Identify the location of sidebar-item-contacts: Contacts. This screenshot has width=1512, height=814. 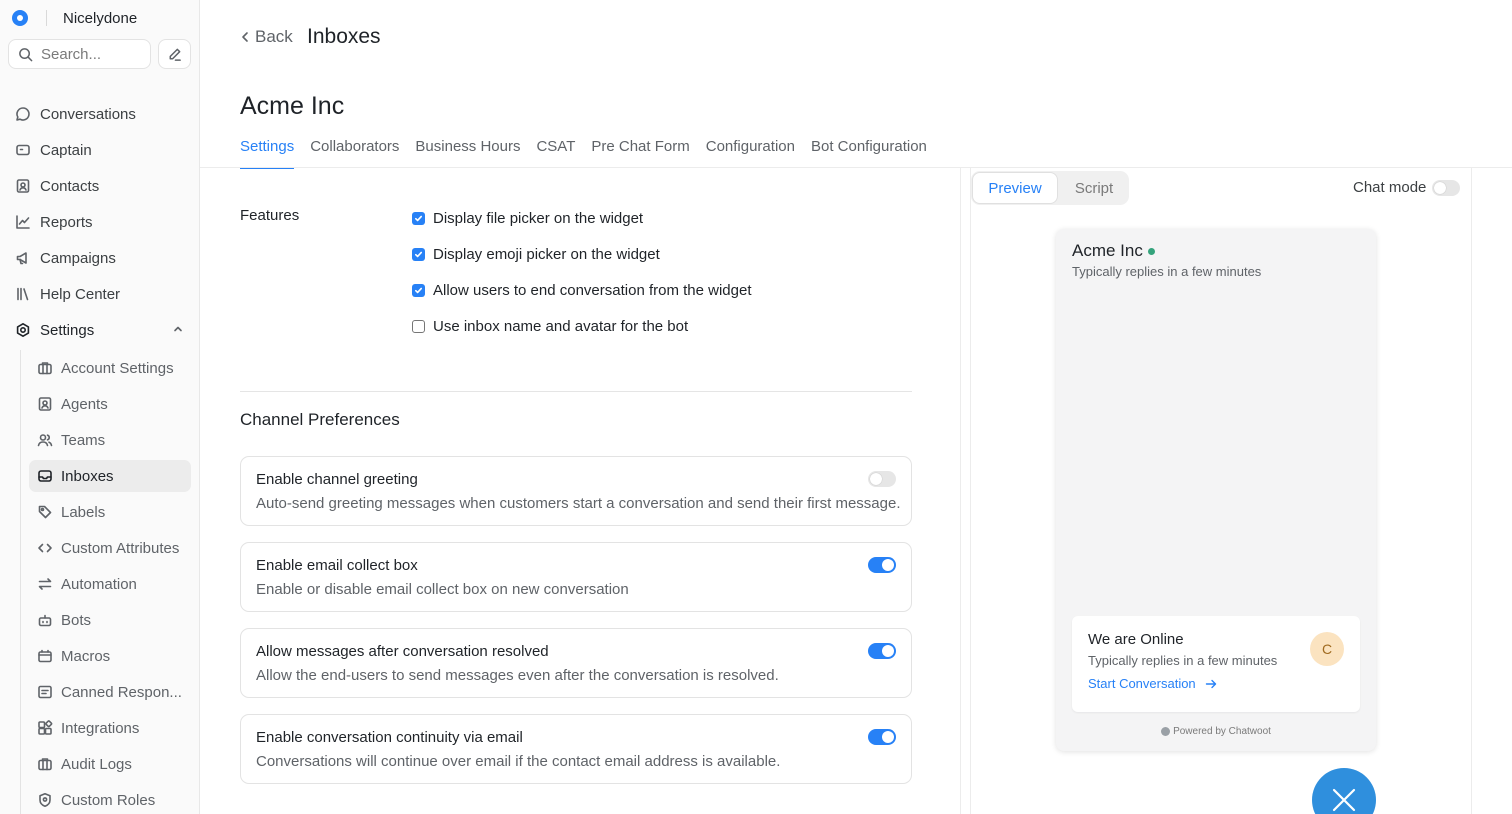
(100, 186).